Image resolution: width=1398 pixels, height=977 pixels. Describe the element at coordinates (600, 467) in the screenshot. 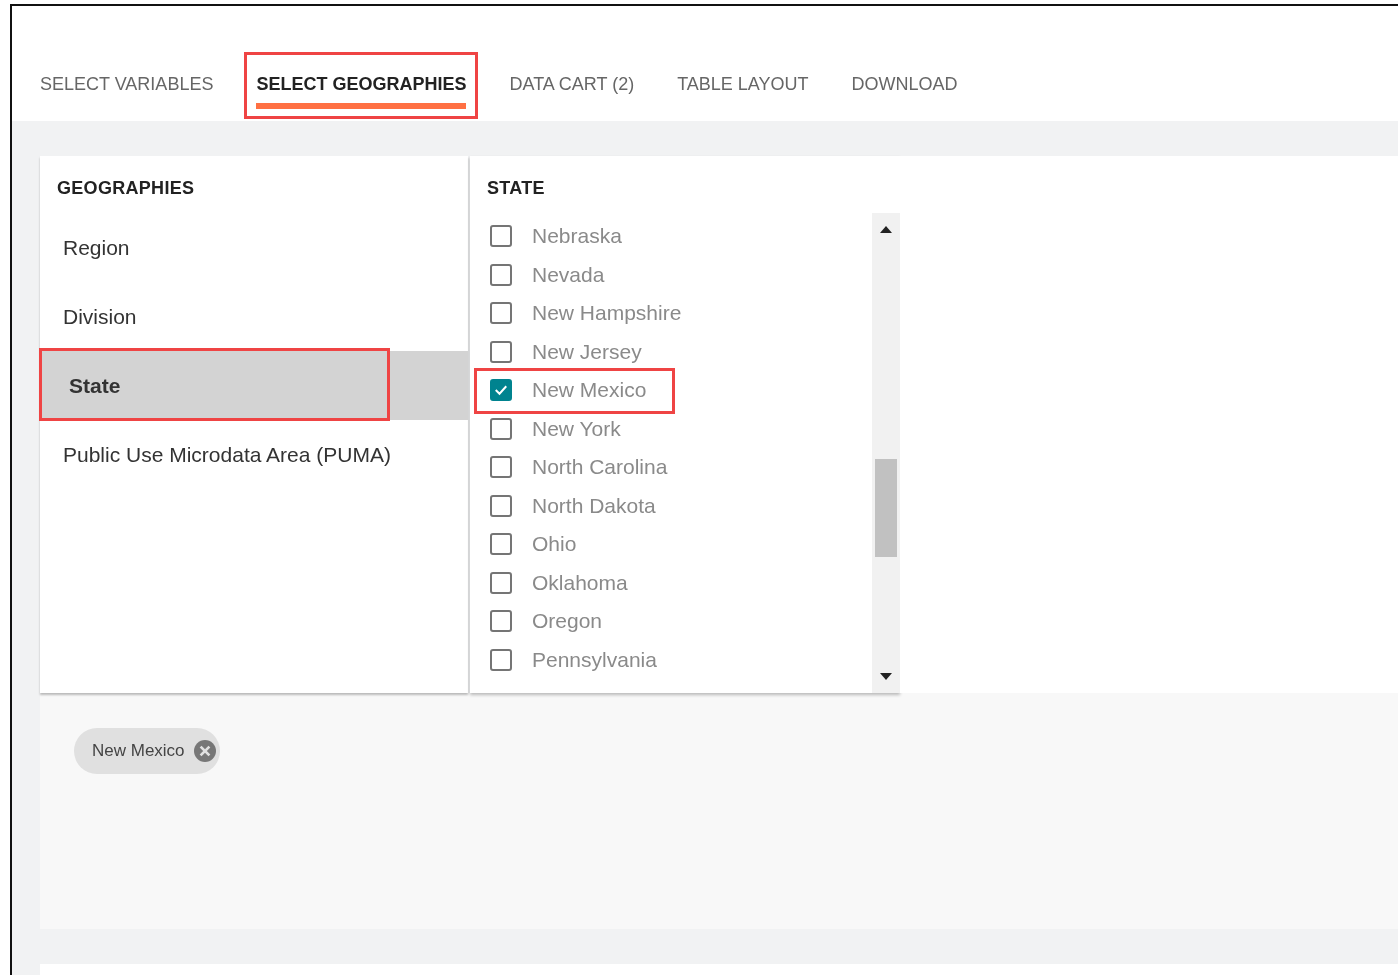

I see `state-label: North Carolina` at that location.